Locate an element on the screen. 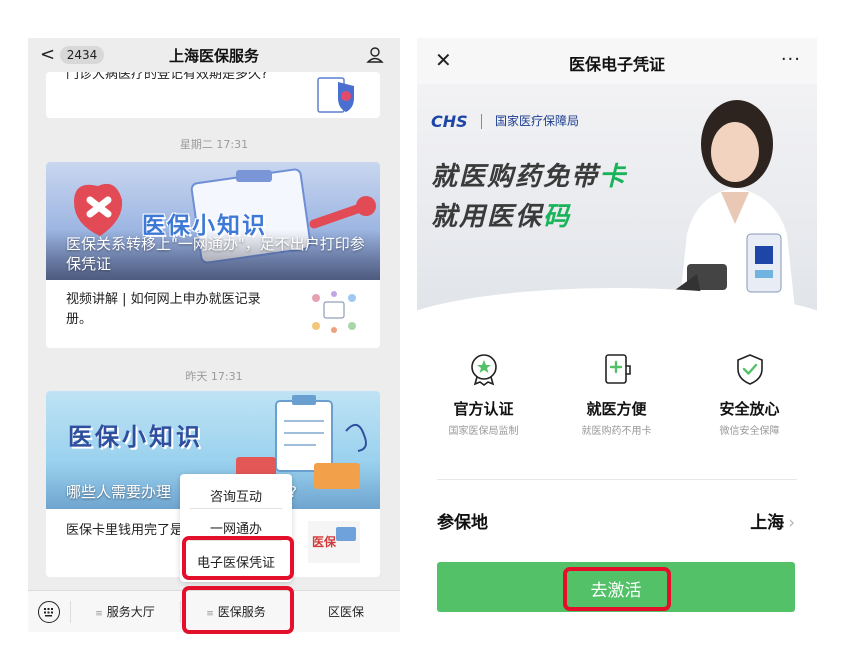 This screenshot has width=856, height=646. thumbnail-card is located at coordinates (346, 534).